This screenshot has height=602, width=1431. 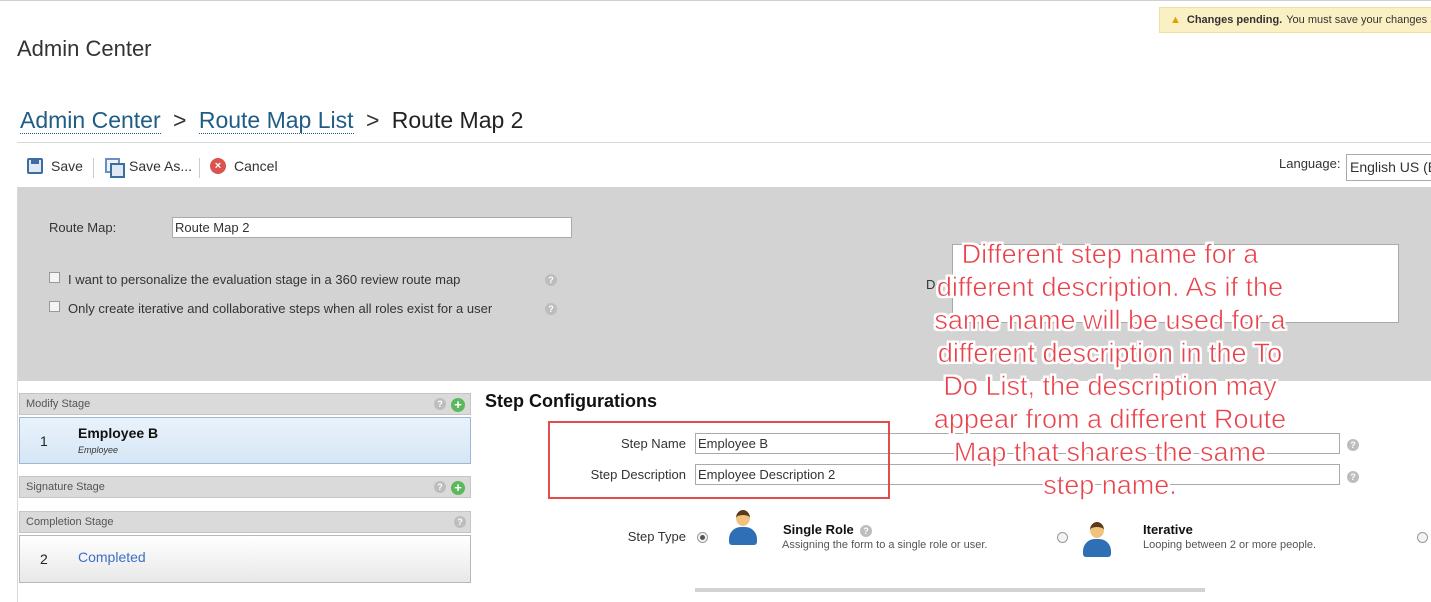 I want to click on route-map-label: Route Map:, so click(x=83, y=227).